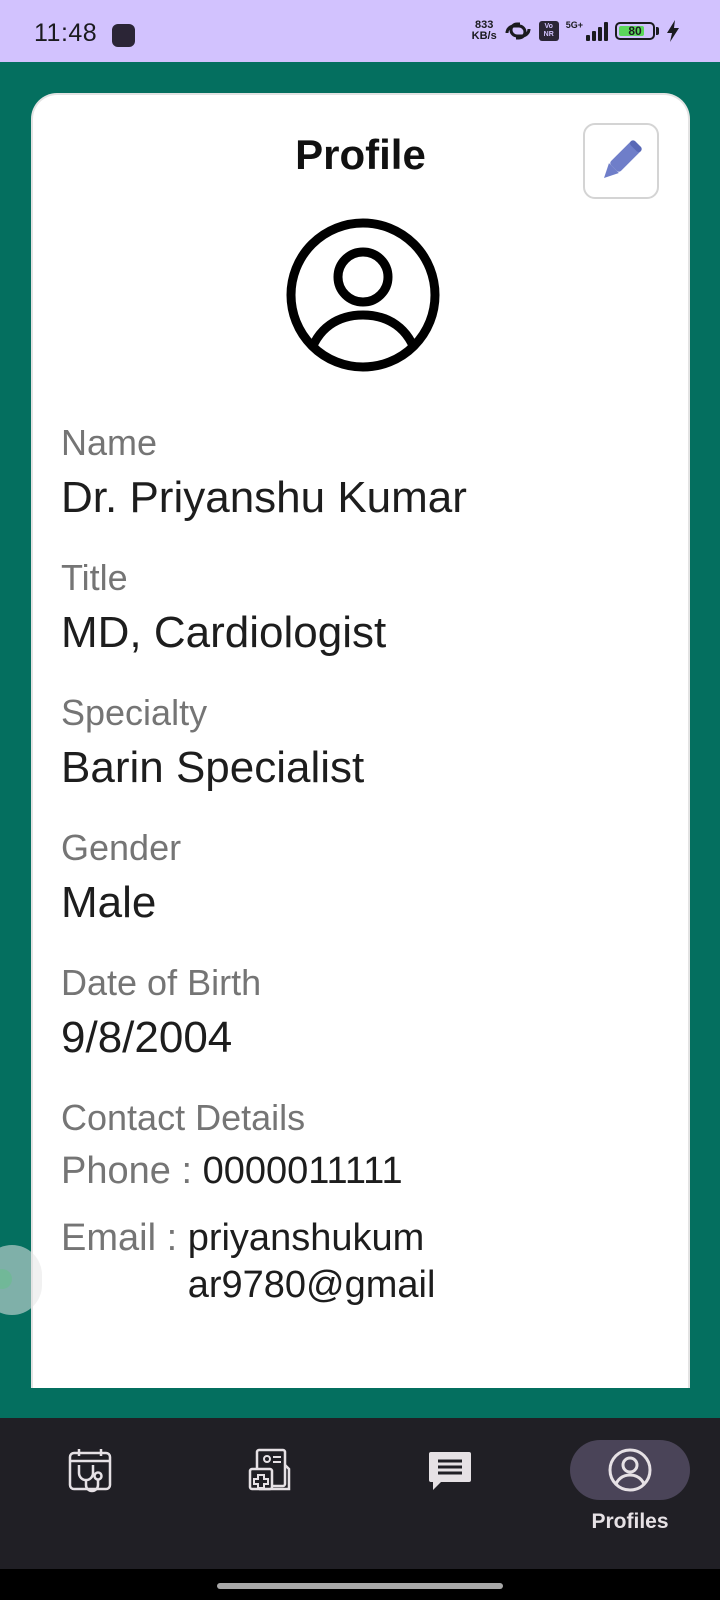 The width and height of the screenshot is (720, 1600). What do you see at coordinates (132, 1171) in the screenshot?
I see `phone-label: Phone :` at bounding box center [132, 1171].